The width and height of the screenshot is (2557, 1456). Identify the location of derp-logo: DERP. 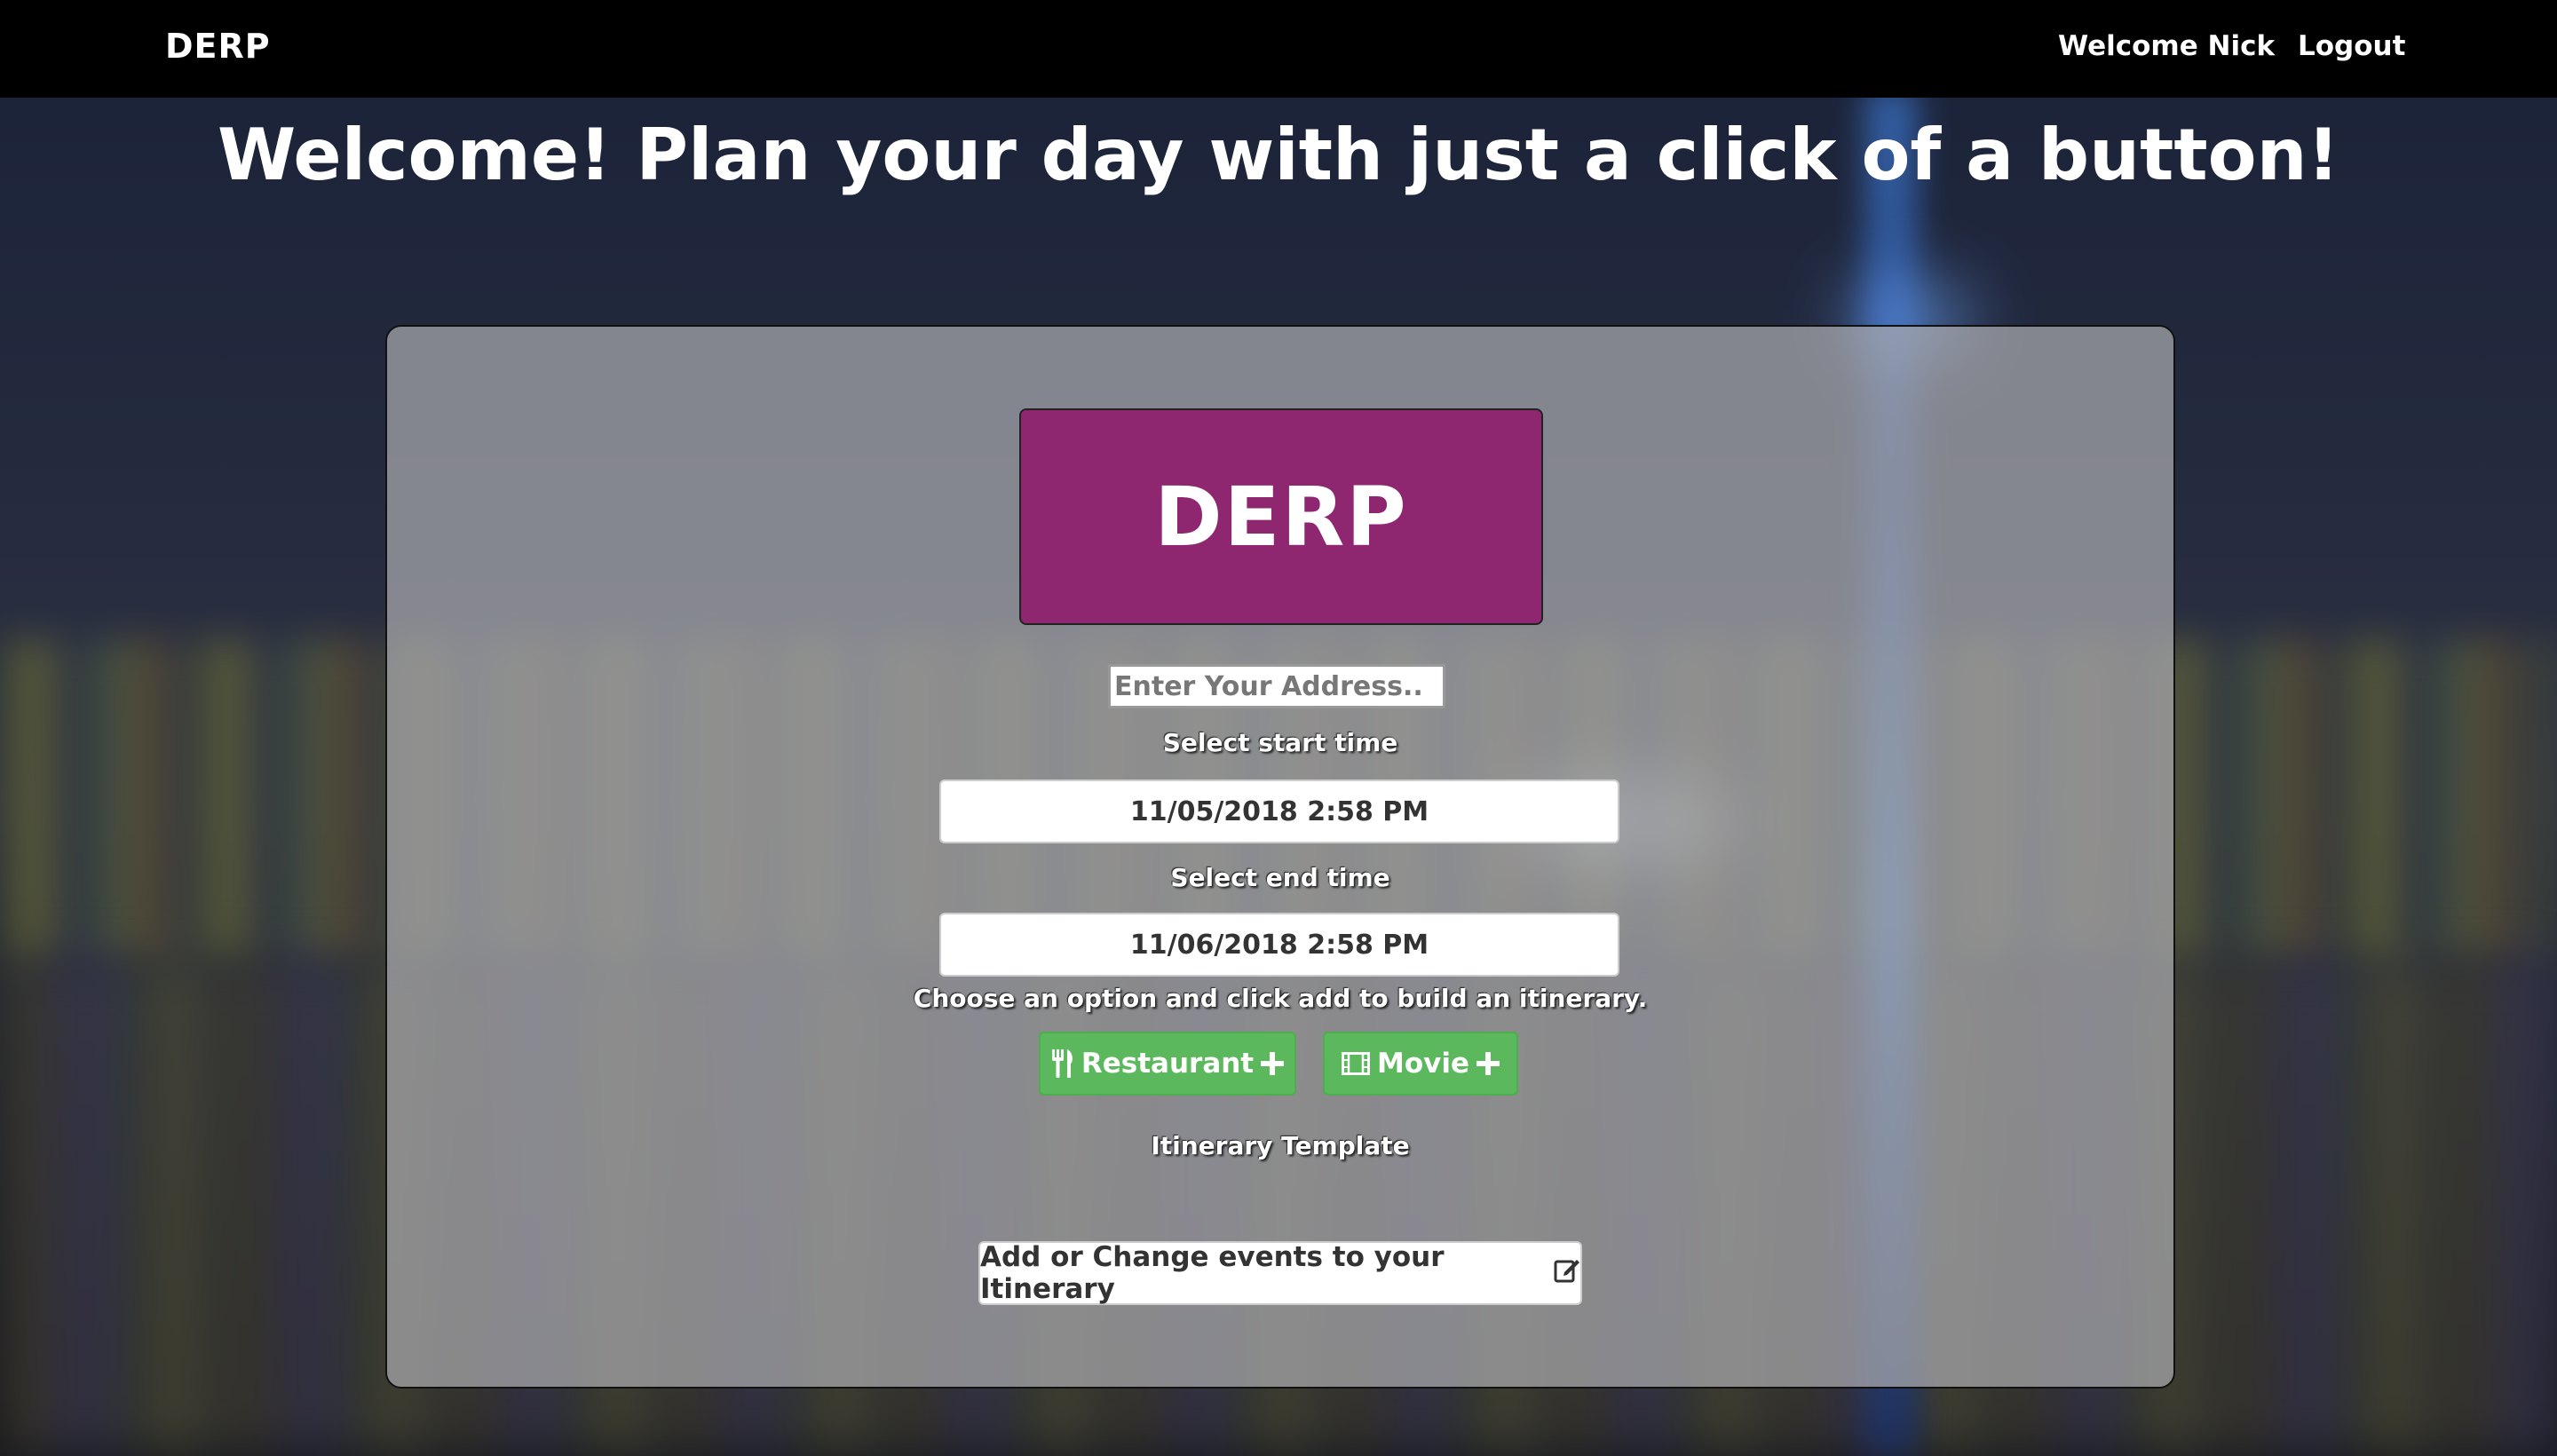
(1281, 516).